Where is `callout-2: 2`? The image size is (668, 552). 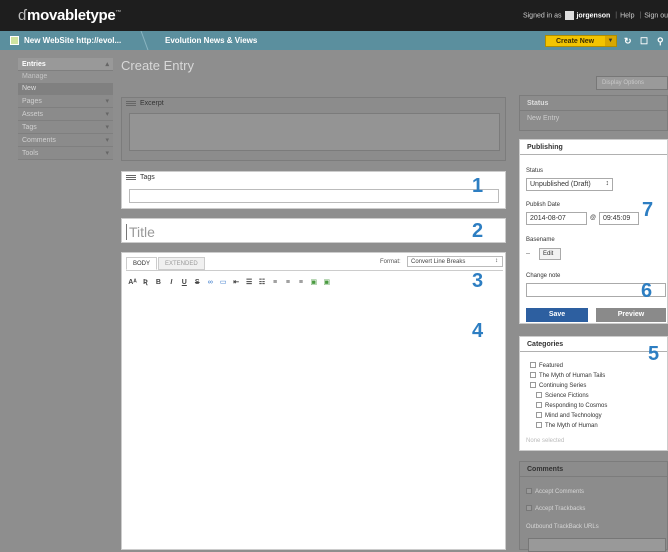 callout-2: 2 is located at coordinates (478, 231).